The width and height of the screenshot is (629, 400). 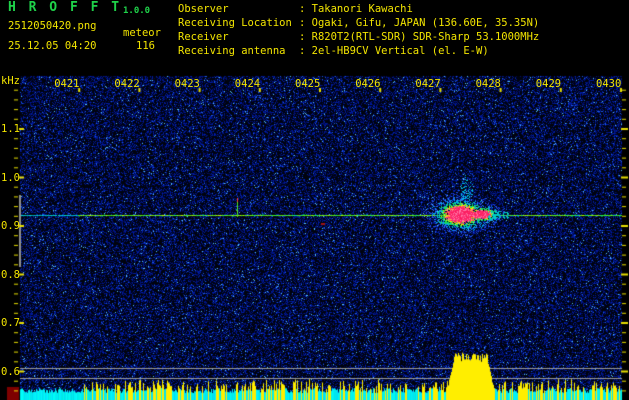 I want to click on app-version: 1.0.0, so click(x=137, y=11).